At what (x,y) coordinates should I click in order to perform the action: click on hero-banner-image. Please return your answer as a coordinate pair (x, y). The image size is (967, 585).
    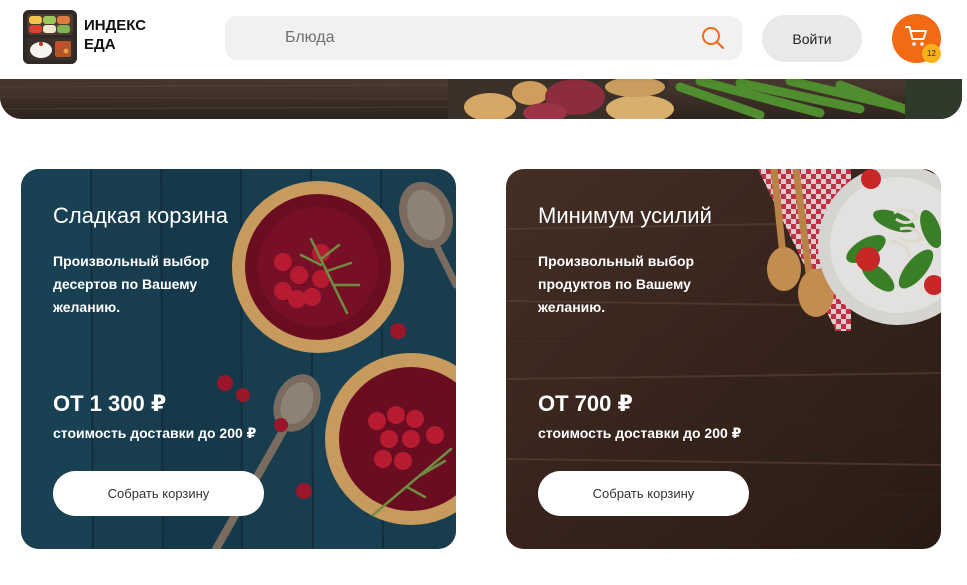
    Looking at the image, I should click on (481, 99).